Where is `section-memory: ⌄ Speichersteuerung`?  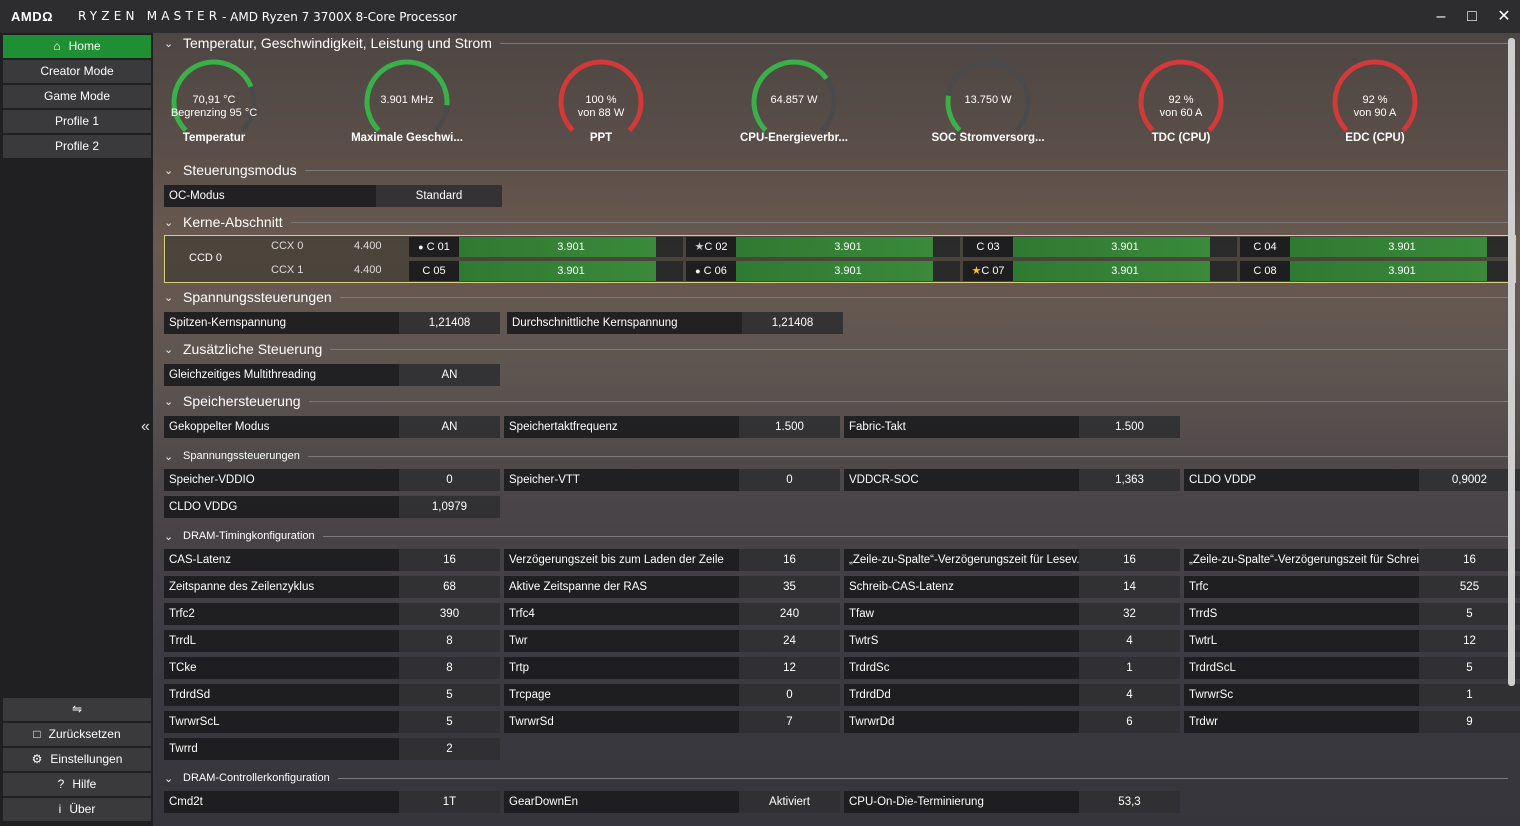
section-memory: ⌄ Speichersteuerung is located at coordinates (836, 401).